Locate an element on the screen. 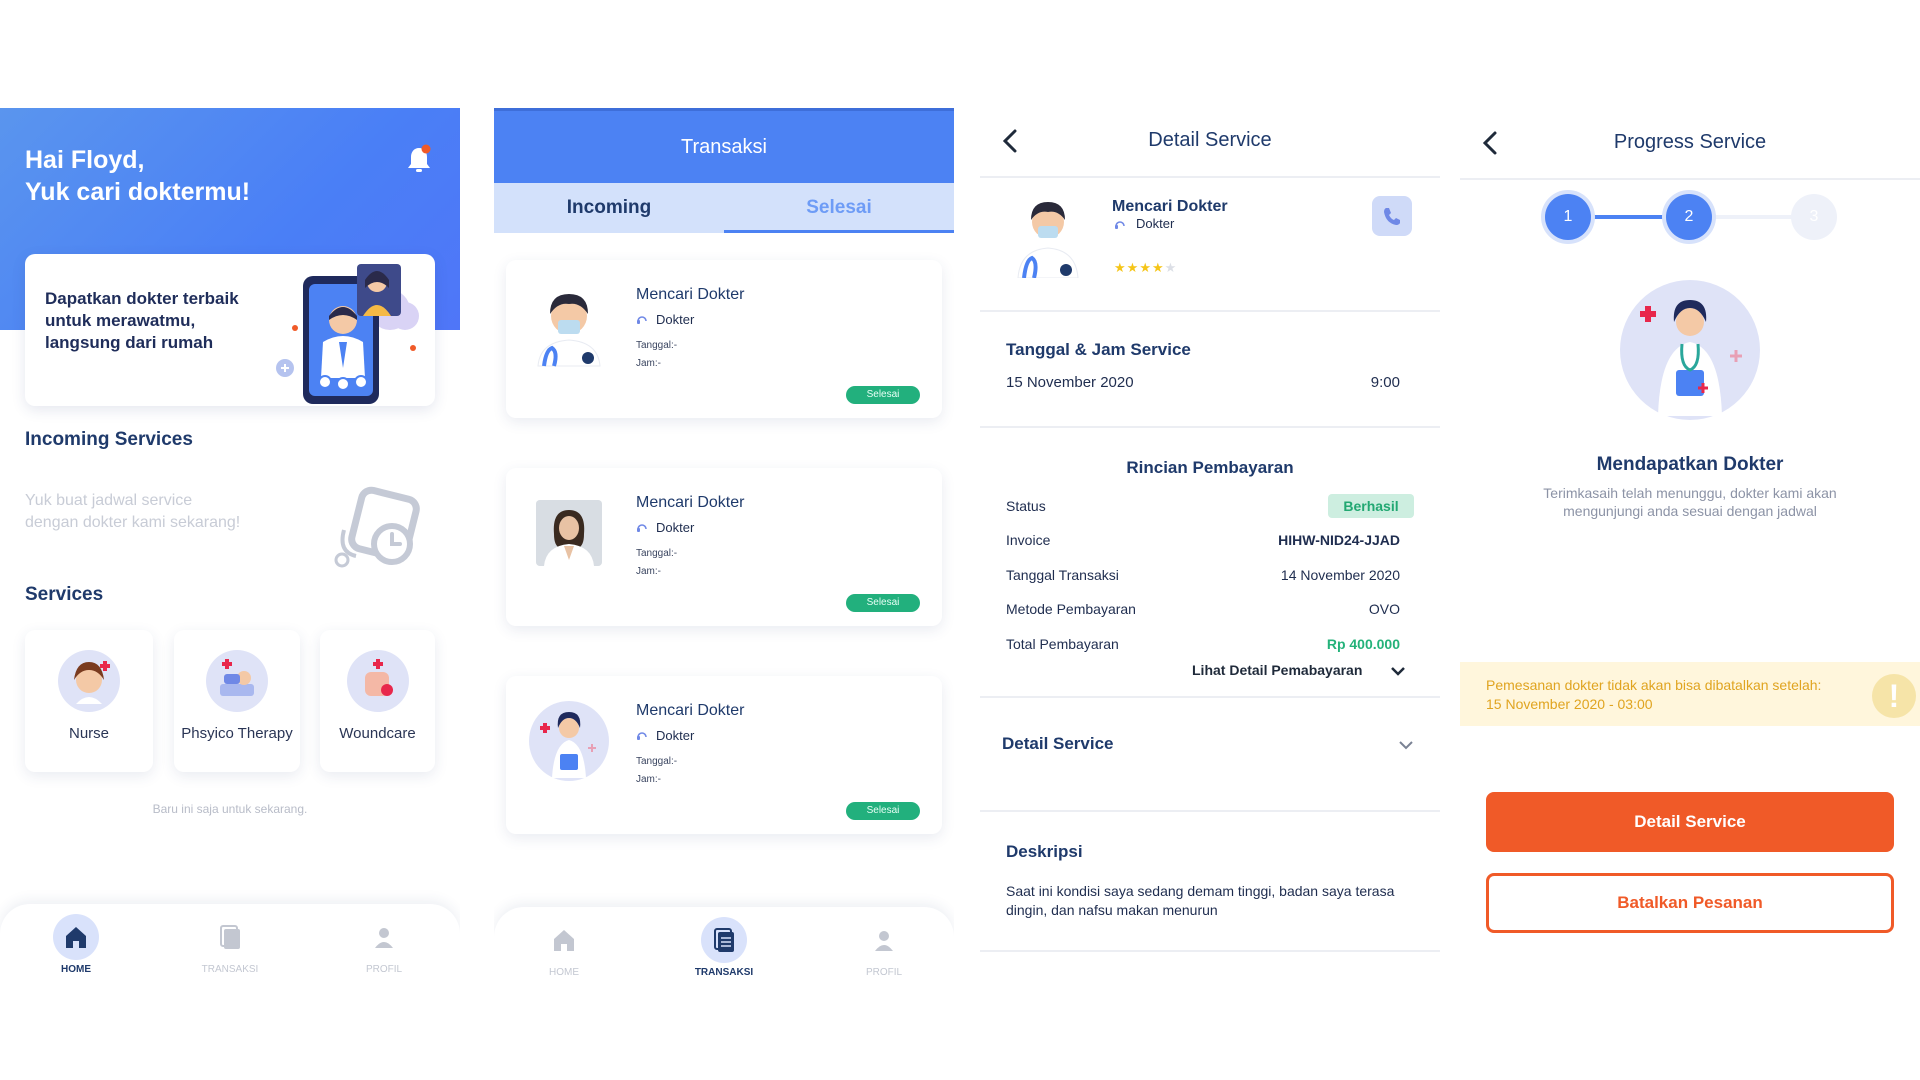 This screenshot has width=1920, height=1080. service-nurse: Nurse is located at coordinates (89, 701).